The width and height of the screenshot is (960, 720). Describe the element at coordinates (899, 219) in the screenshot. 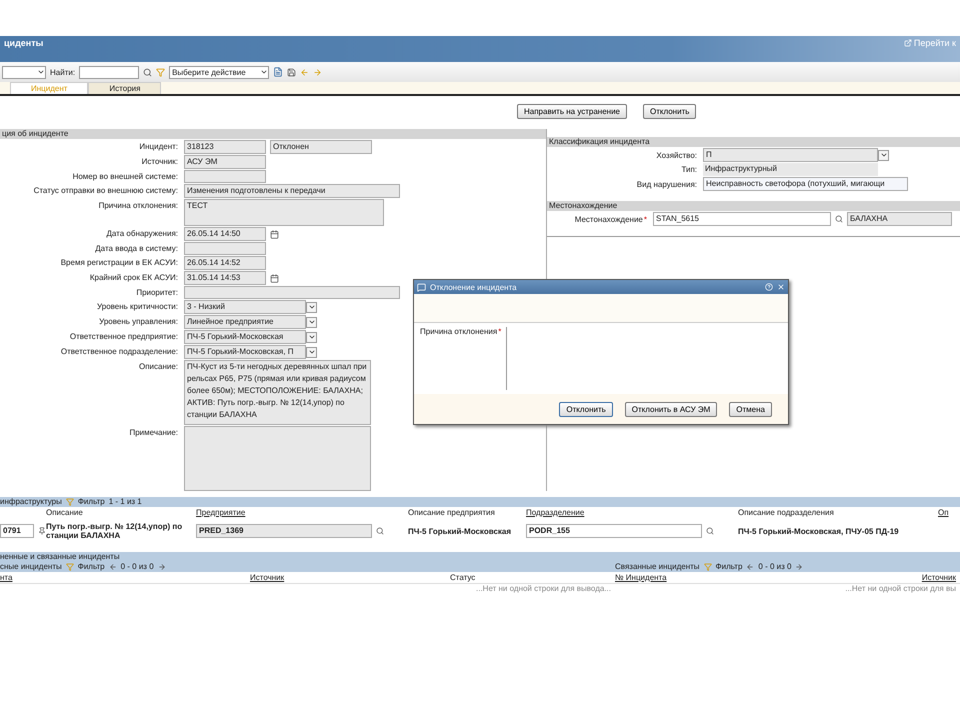

I see `location-name: БАЛАХНА` at that location.